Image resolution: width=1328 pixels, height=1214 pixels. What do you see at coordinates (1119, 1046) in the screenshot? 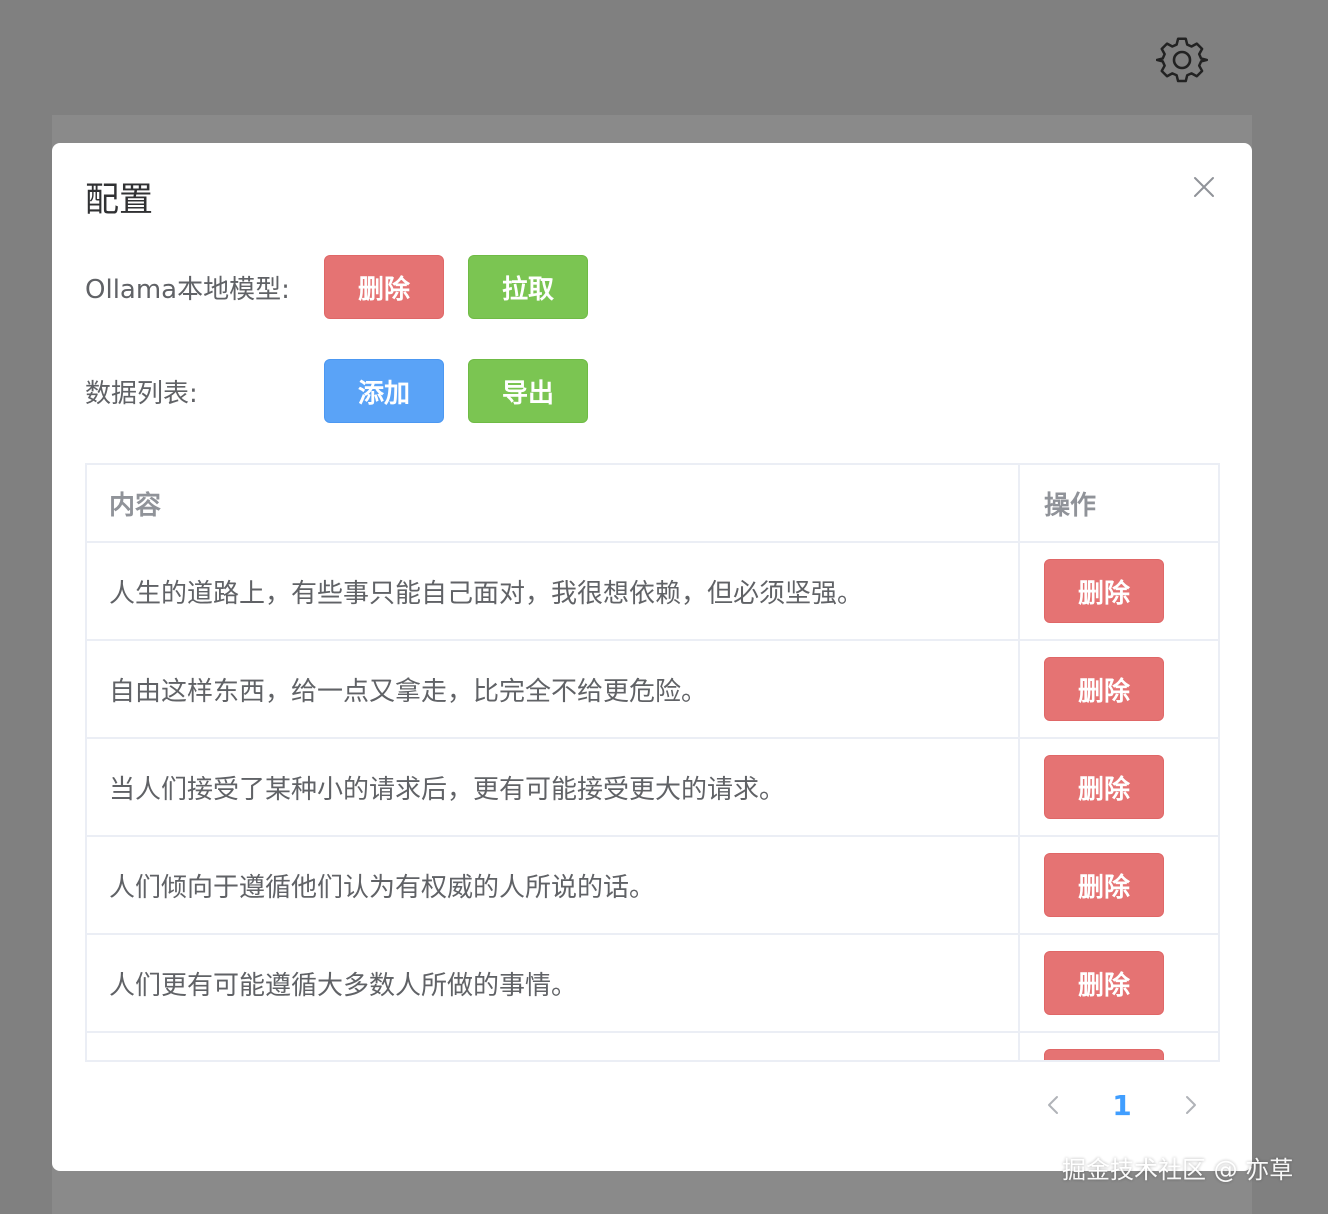
I see `row-action` at bounding box center [1119, 1046].